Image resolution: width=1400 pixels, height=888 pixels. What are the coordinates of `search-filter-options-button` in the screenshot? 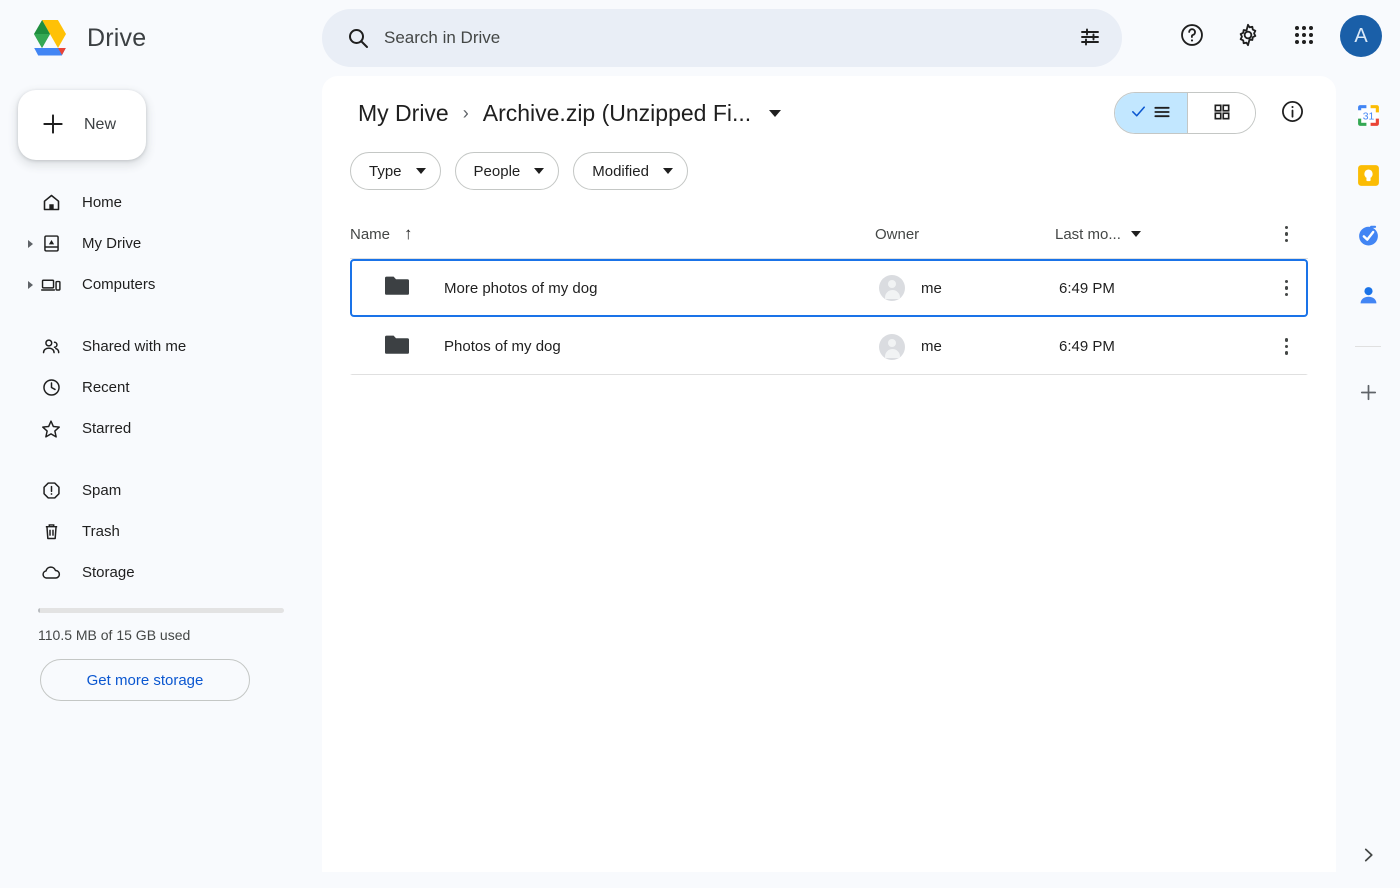 It's located at (1090, 38).